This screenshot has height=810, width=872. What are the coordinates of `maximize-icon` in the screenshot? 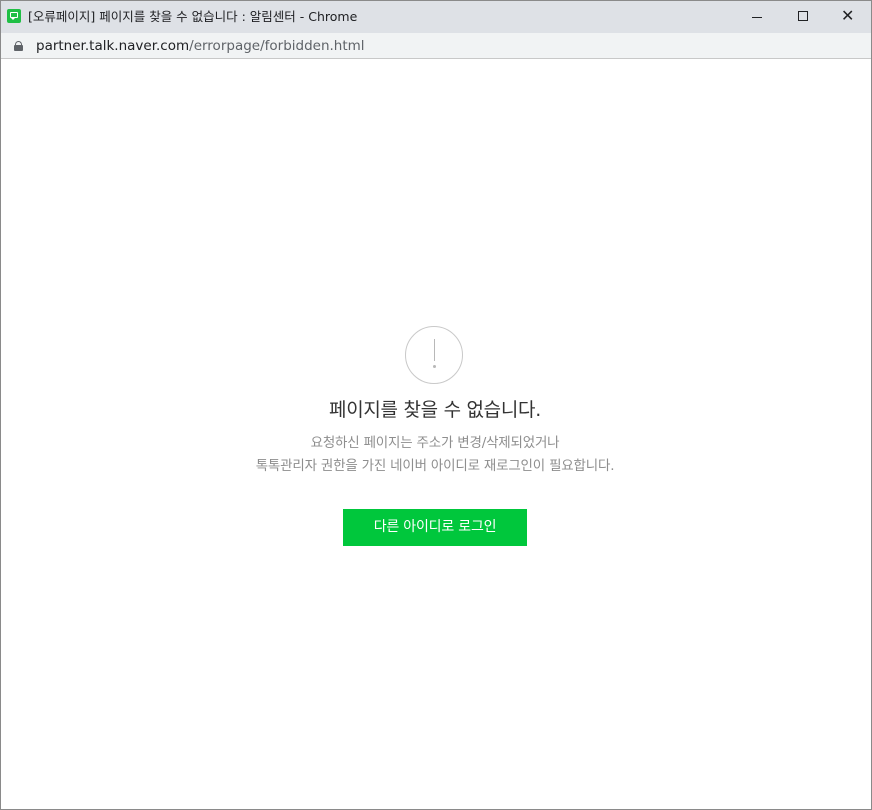 It's located at (803, 16).